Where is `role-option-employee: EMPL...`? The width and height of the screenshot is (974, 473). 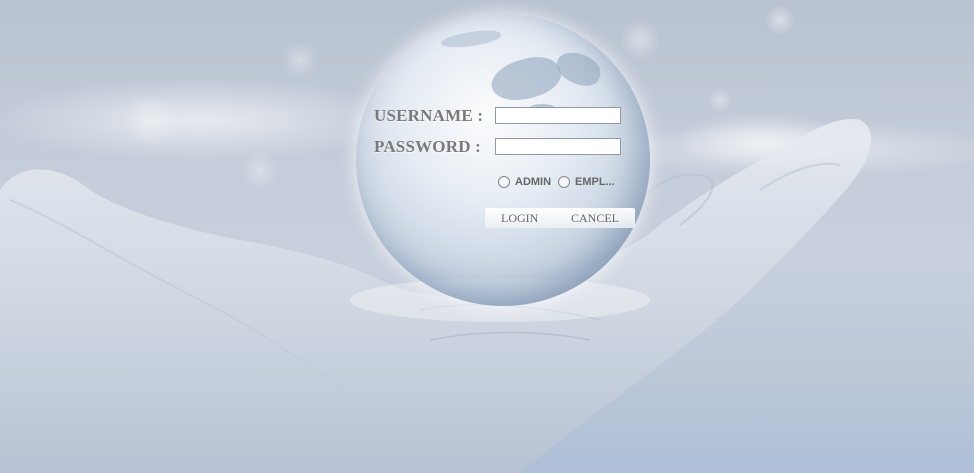
role-option-employee: EMPL... is located at coordinates (586, 182).